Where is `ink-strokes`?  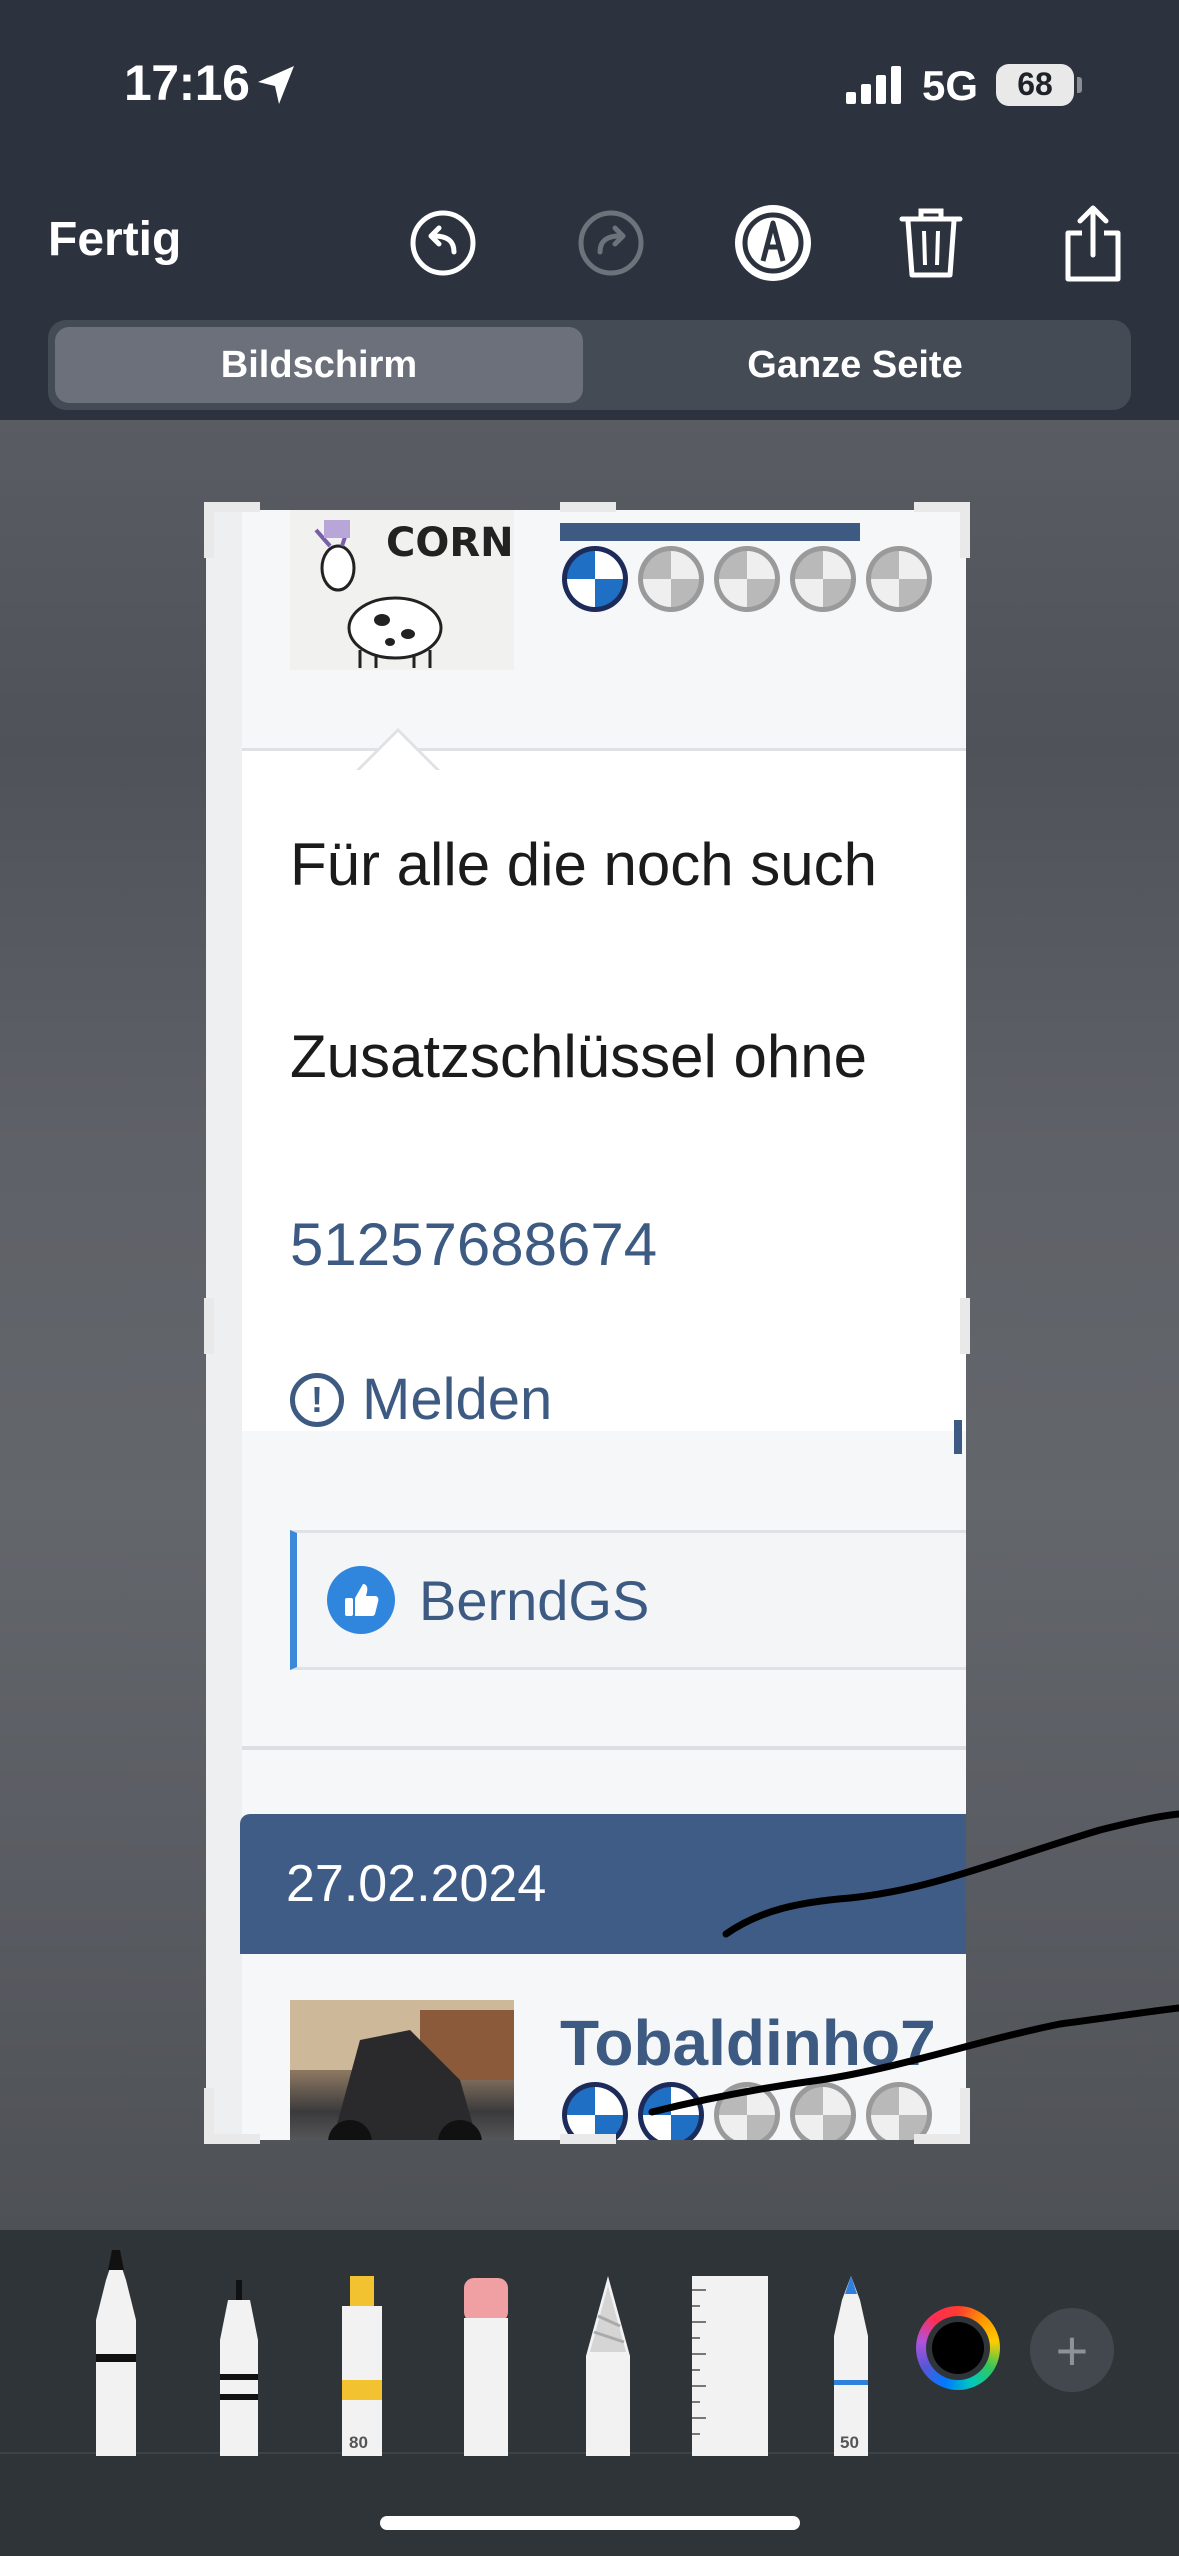 ink-strokes is located at coordinates (913, 1963).